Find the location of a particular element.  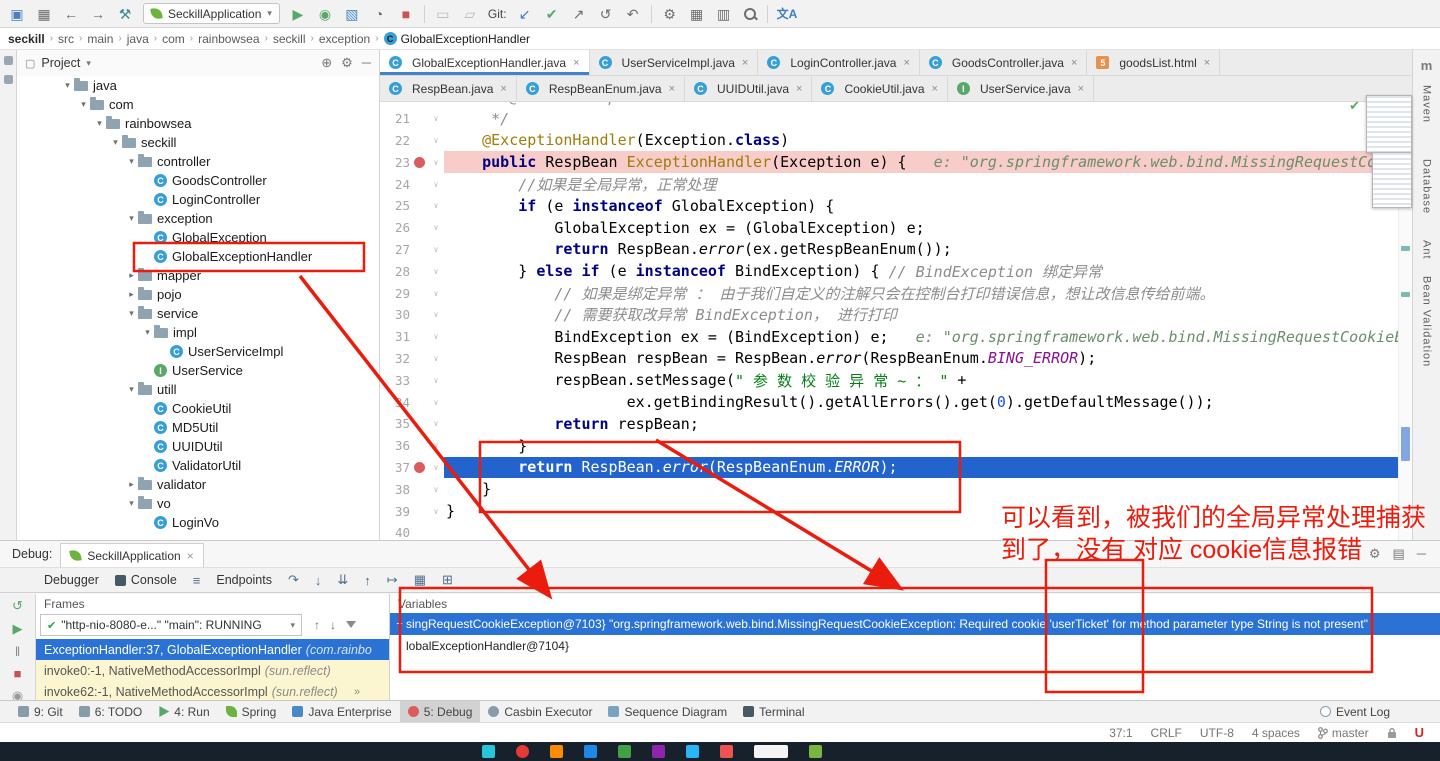

tree-item-userserviceimpl: C UserServiceImpl is located at coordinates (198, 351).